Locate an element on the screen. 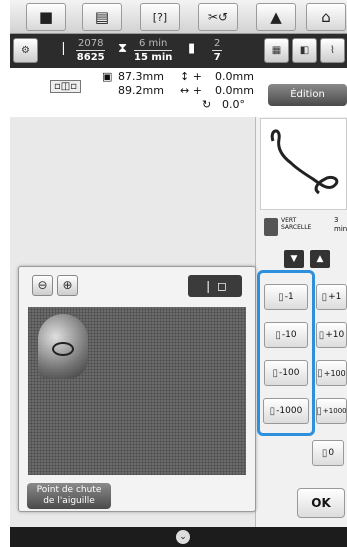  needle-start-button: ▯ 0 is located at coordinates (328, 453).